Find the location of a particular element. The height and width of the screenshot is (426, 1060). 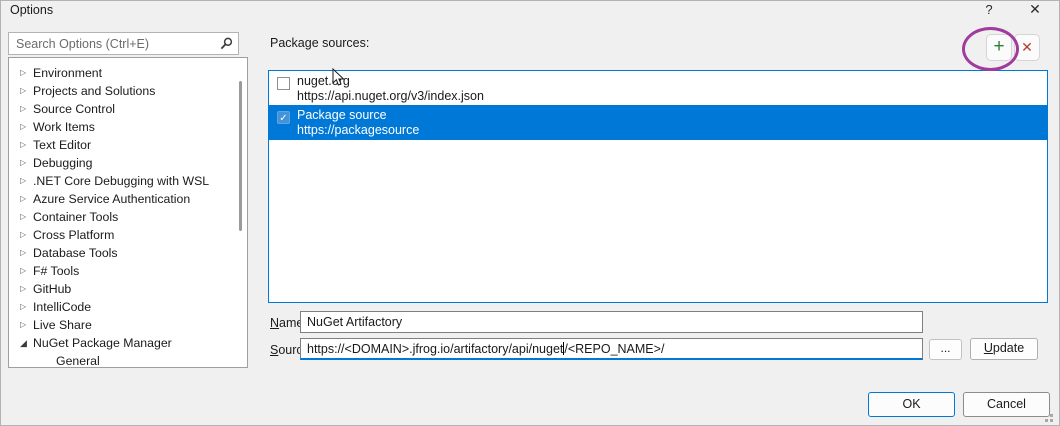

sidebar-item-label: Cross Platform is located at coordinates (74, 235).